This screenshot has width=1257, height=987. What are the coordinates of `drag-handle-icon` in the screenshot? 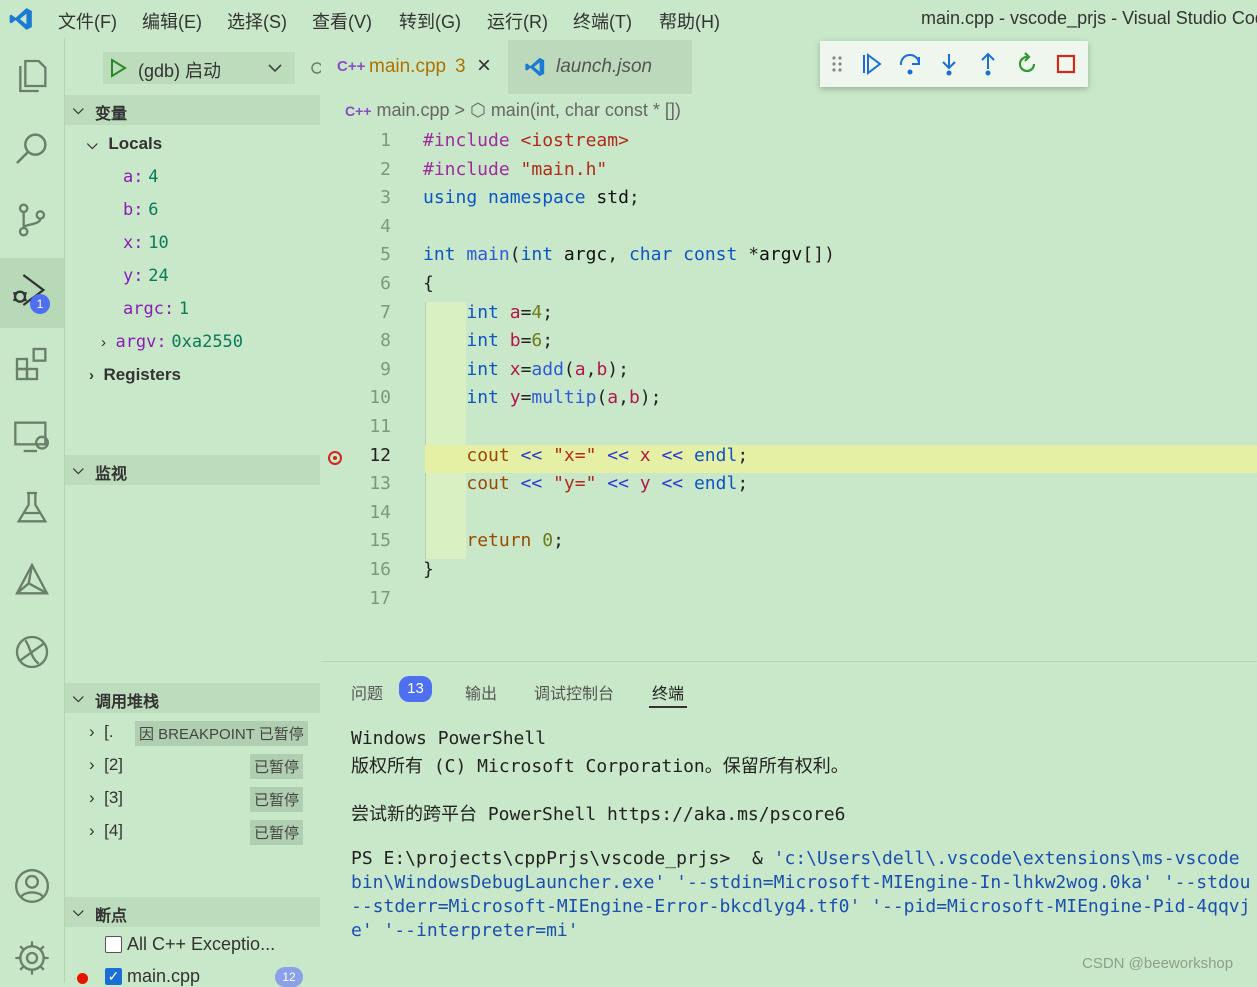 It's located at (837, 64).